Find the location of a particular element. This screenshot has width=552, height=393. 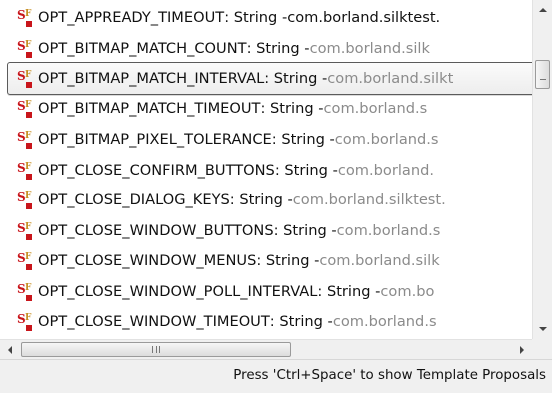

proposal-field-name: OPT_CLOSE_WINDOW_MENUS is located at coordinates (147, 260).